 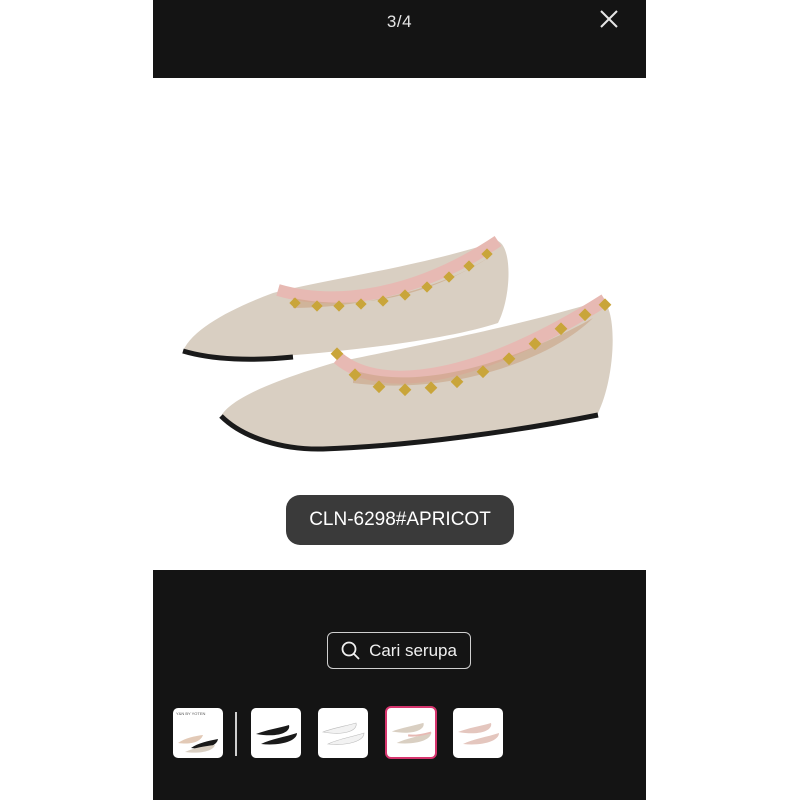 I want to click on thumbnail-3-image, so click(x=343, y=733).